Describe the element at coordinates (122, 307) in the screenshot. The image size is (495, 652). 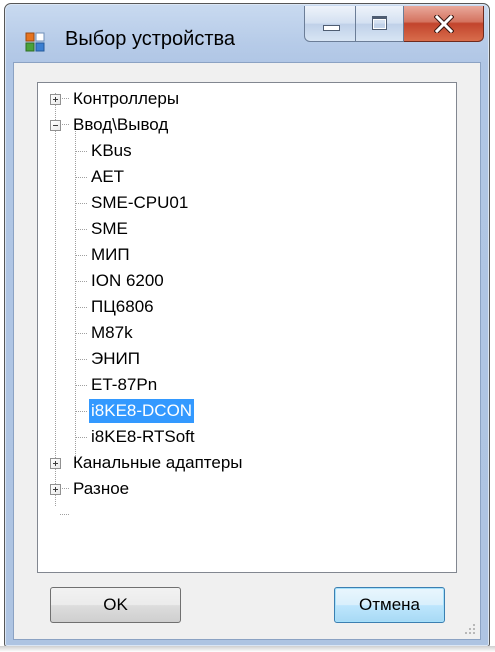
I see `tree-node-пц6806: ПЦ6806` at that location.